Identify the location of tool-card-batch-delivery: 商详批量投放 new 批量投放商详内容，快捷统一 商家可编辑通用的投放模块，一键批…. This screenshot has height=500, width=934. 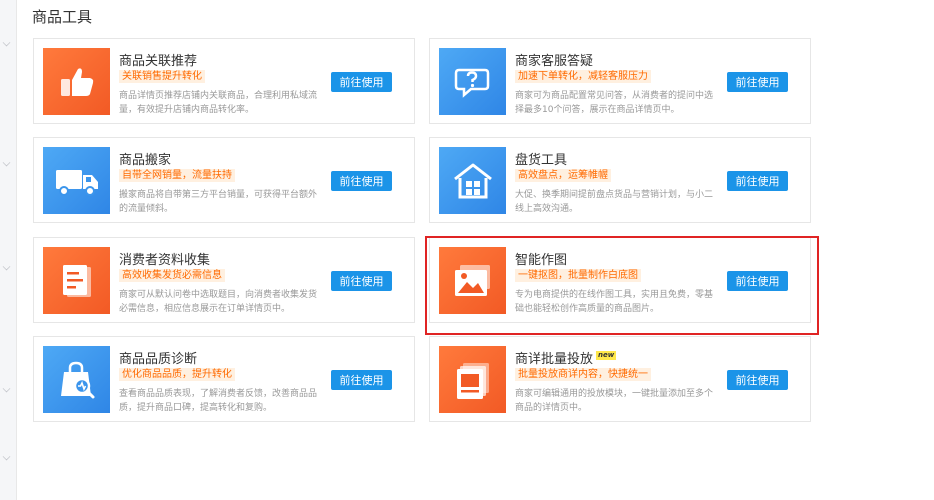
(620, 379).